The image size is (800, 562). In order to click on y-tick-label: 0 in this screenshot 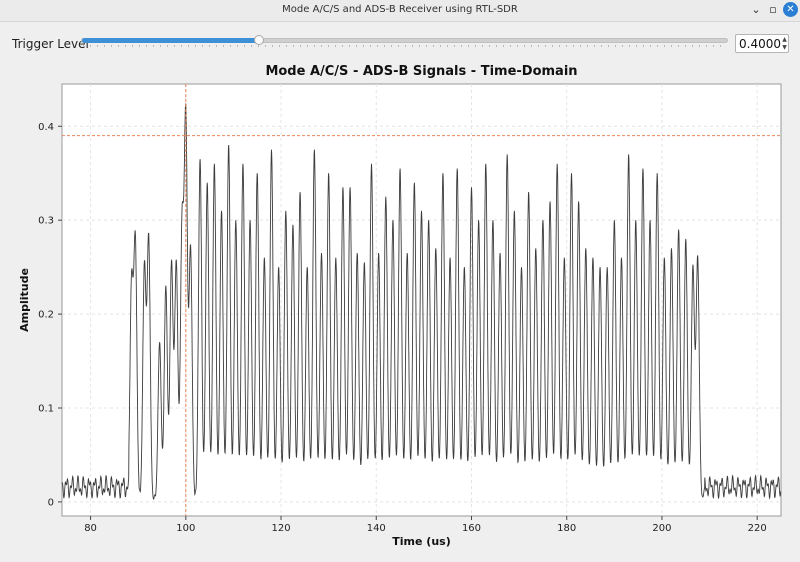, I will do `click(51, 502)`.